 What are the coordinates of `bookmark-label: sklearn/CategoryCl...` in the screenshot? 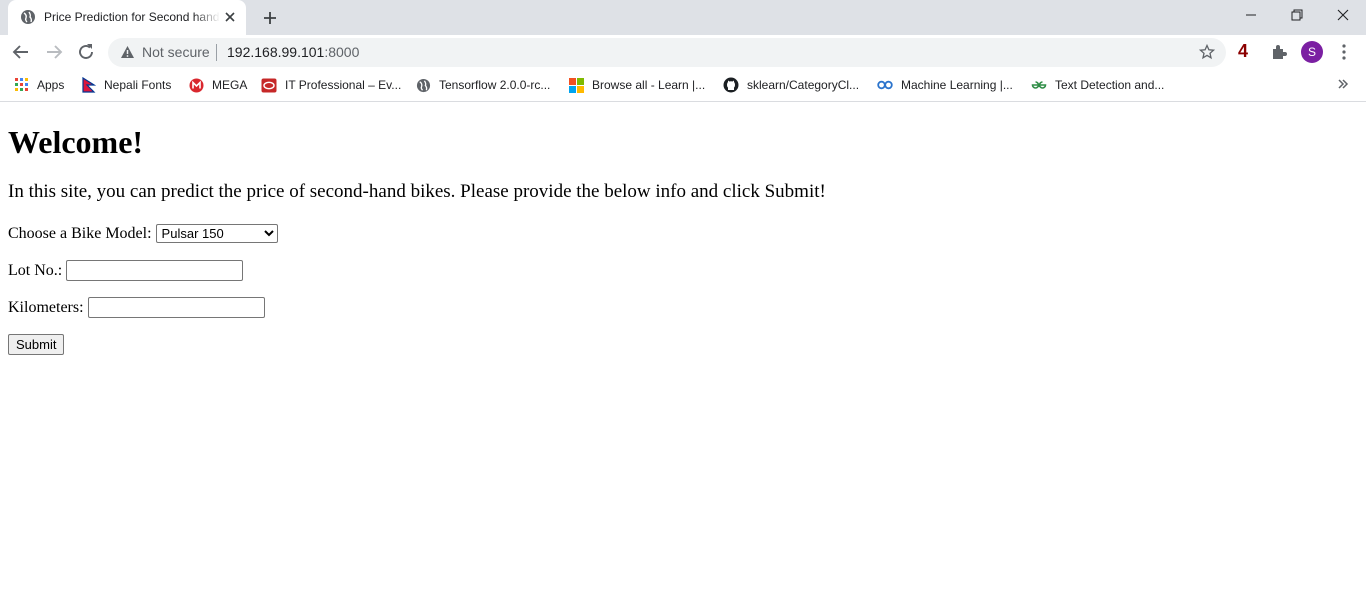 It's located at (803, 85).